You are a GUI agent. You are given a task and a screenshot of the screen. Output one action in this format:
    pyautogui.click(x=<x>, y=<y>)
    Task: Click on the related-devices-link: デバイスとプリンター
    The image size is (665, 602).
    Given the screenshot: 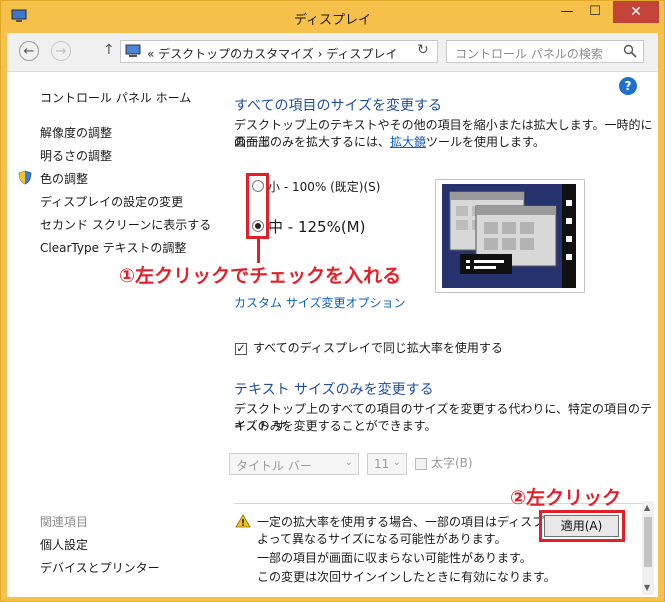 What is the action you would take?
    pyautogui.click(x=100, y=567)
    